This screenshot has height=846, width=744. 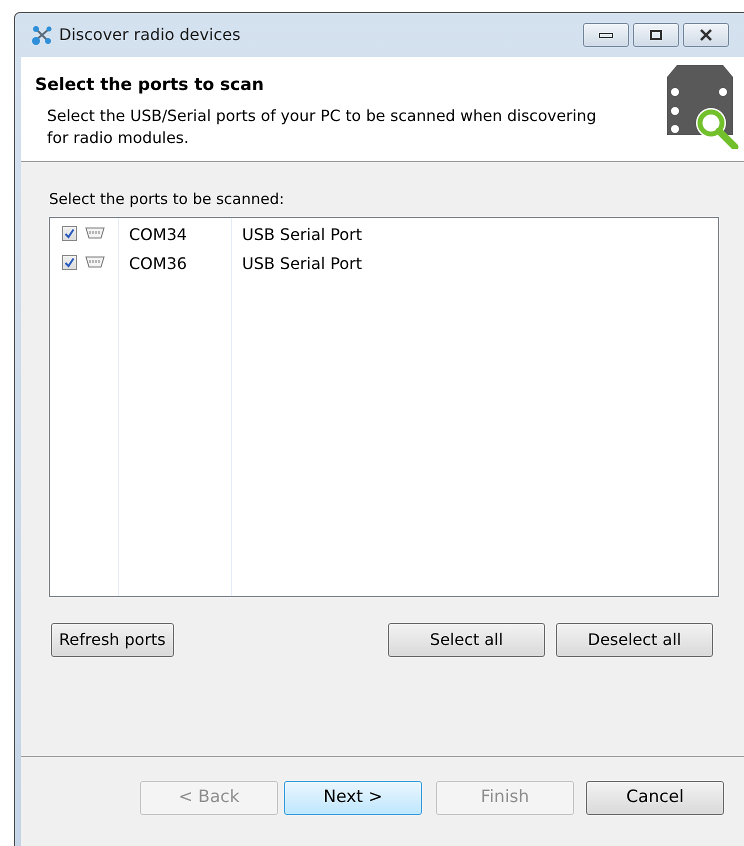 I want to click on wizard-button: Next >, so click(x=353, y=797).